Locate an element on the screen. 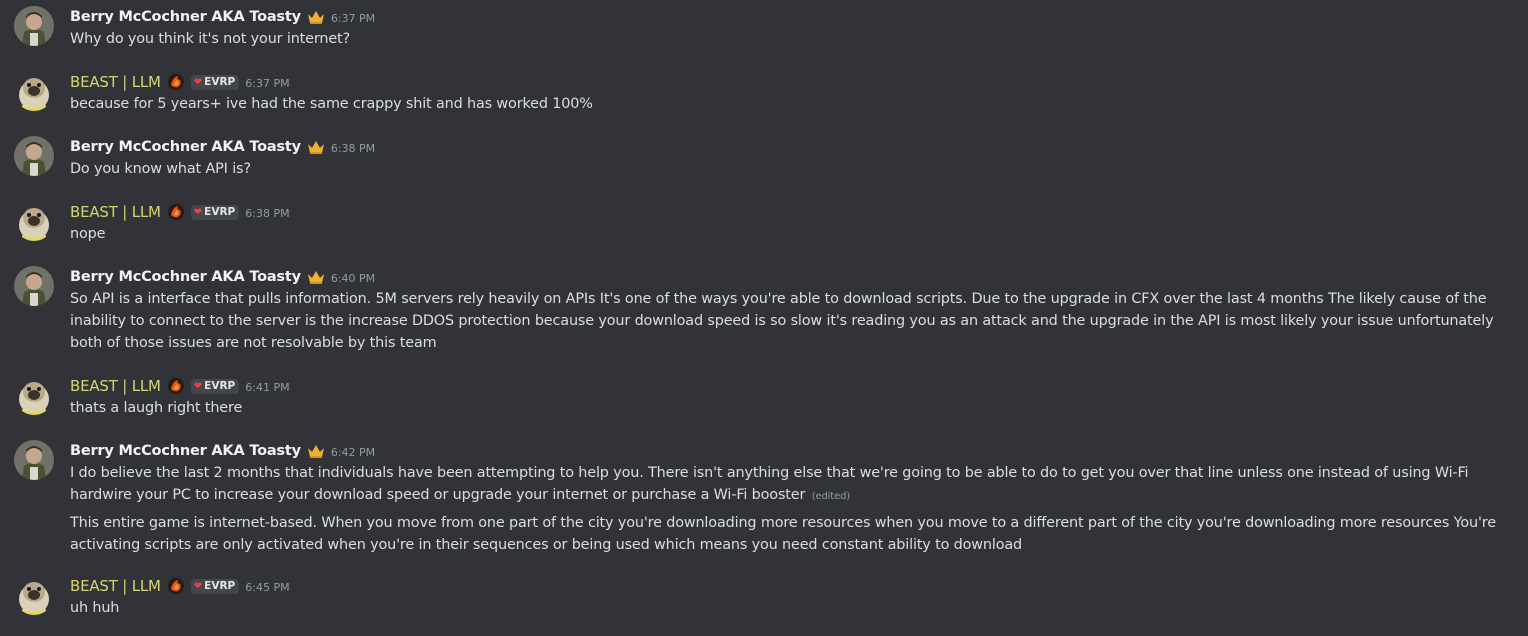  message-header: Berry McCochner AKA Toasty 6:37 PM is located at coordinates (222, 17).